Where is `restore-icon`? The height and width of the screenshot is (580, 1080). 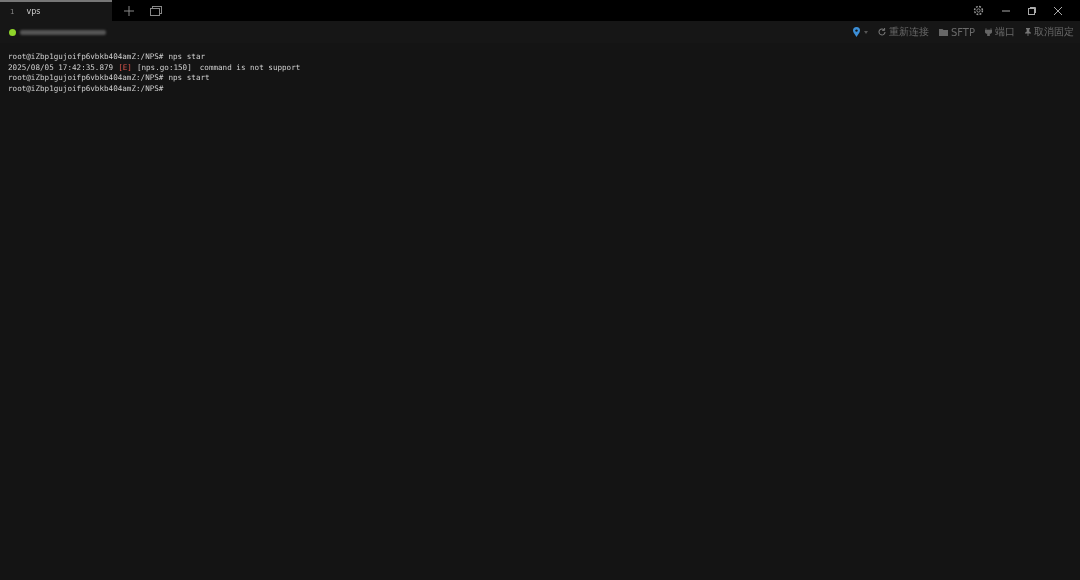
restore-icon is located at coordinates (1032, 10).